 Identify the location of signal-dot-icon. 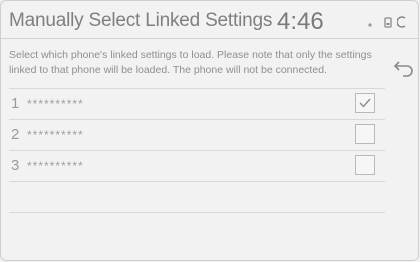
(370, 21).